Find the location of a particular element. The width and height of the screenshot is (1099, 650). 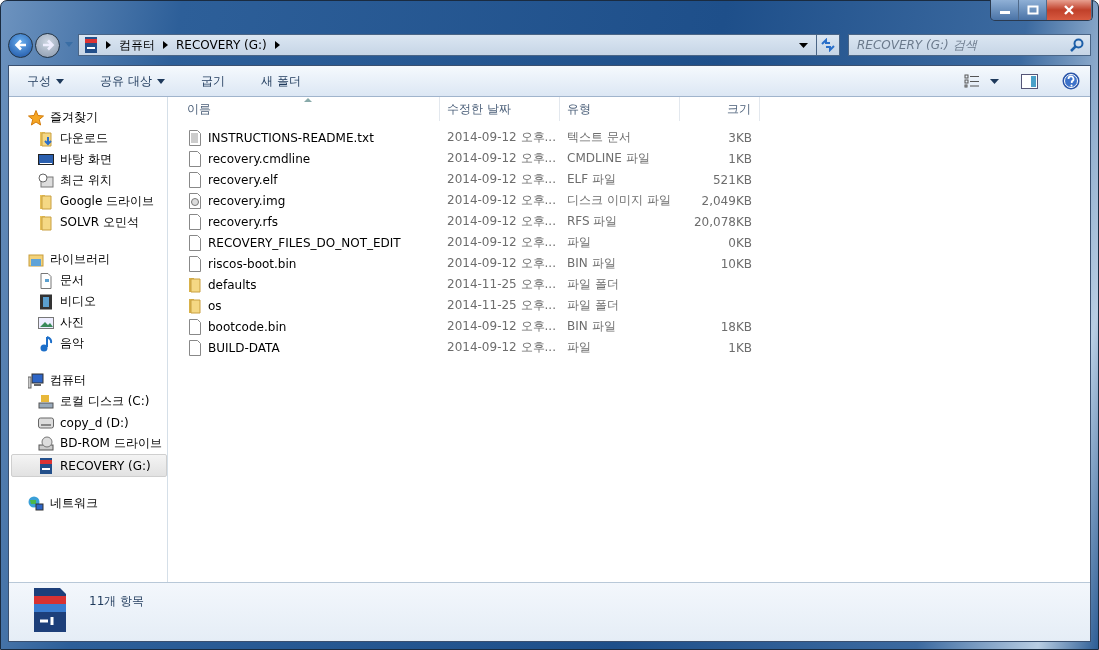

search-field: RECOVERY (G:) 검색 is located at coordinates (969, 45).